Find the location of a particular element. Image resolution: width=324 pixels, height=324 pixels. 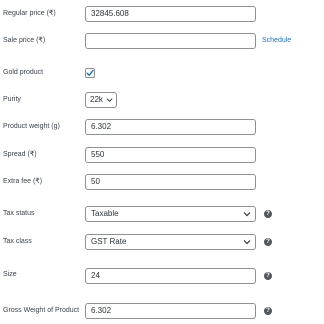

schedule-link: Schedule is located at coordinates (276, 41).